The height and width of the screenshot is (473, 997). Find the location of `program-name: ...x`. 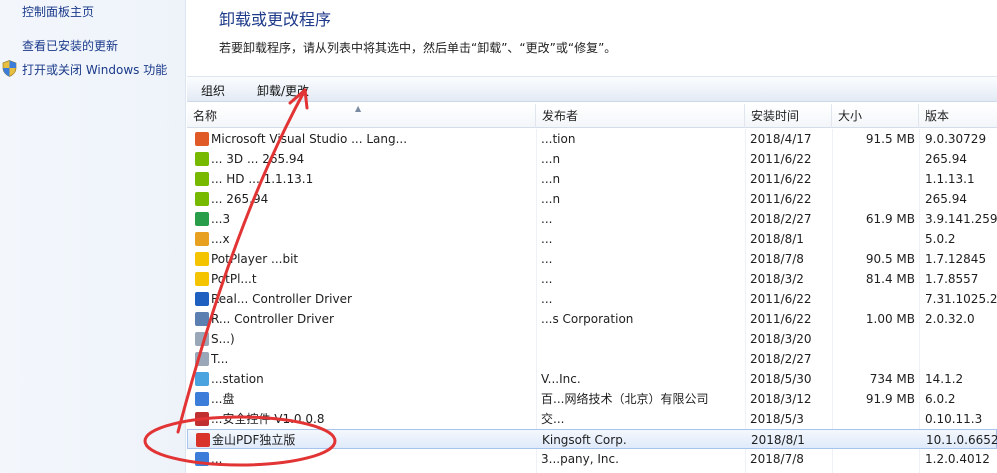

program-name: ...x is located at coordinates (220, 239).